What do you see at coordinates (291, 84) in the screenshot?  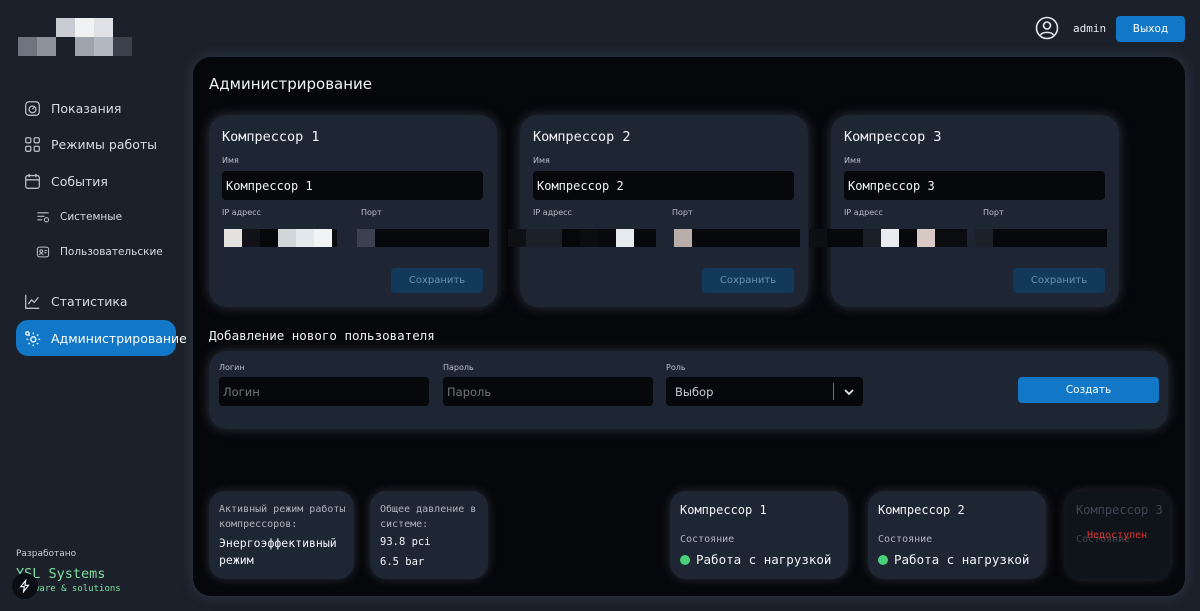 I see `page-title: Администрирование` at bounding box center [291, 84].